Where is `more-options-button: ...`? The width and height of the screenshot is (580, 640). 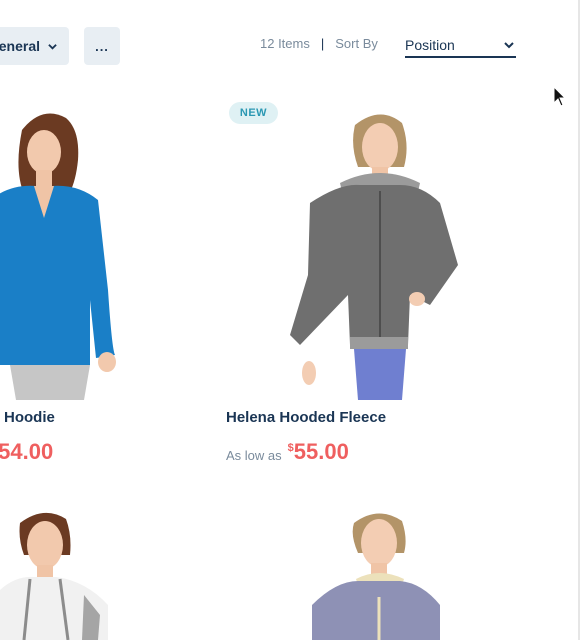 more-options-button: ... is located at coordinates (102, 46).